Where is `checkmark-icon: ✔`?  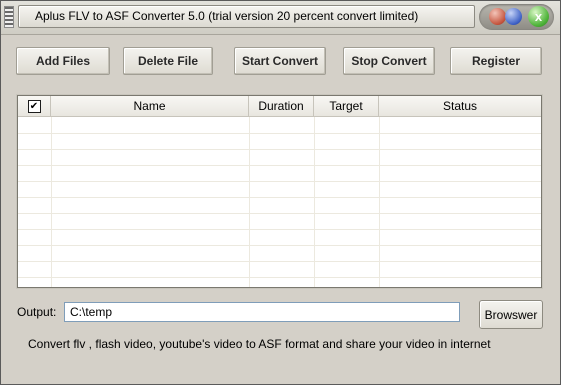
checkmark-icon: ✔ is located at coordinates (34, 106).